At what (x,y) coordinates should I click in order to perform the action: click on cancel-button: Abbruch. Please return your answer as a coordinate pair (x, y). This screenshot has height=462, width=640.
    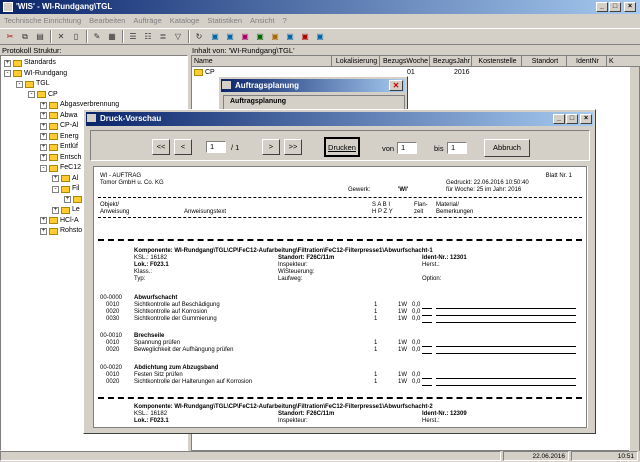
    Looking at the image, I should click on (507, 148).